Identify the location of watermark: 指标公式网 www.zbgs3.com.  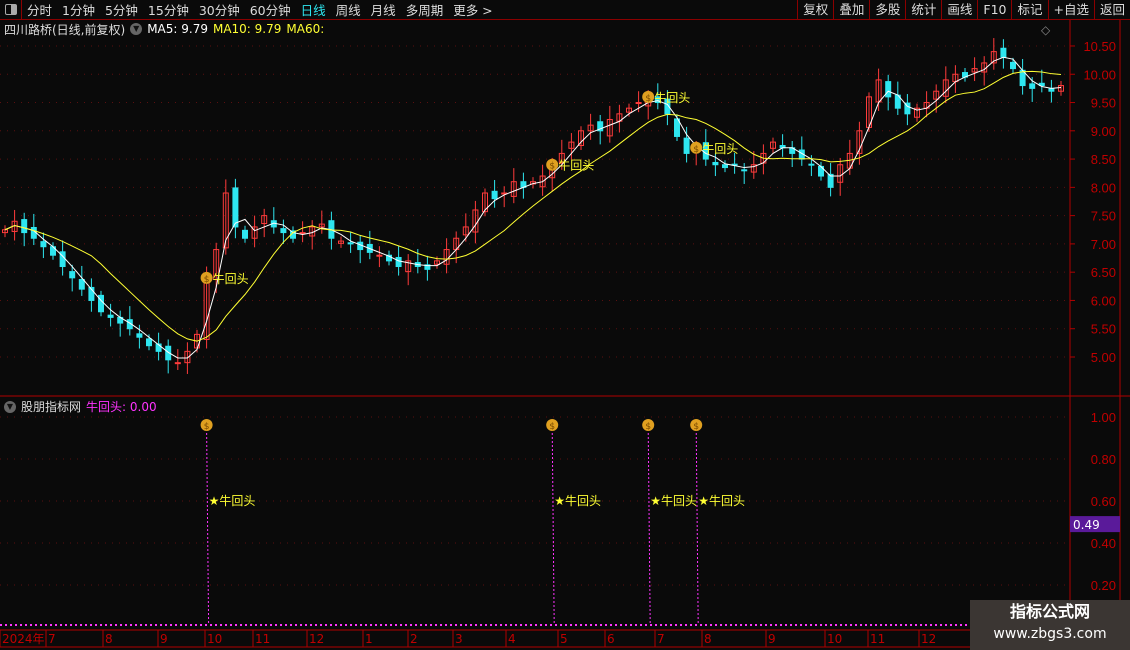
(1050, 625).